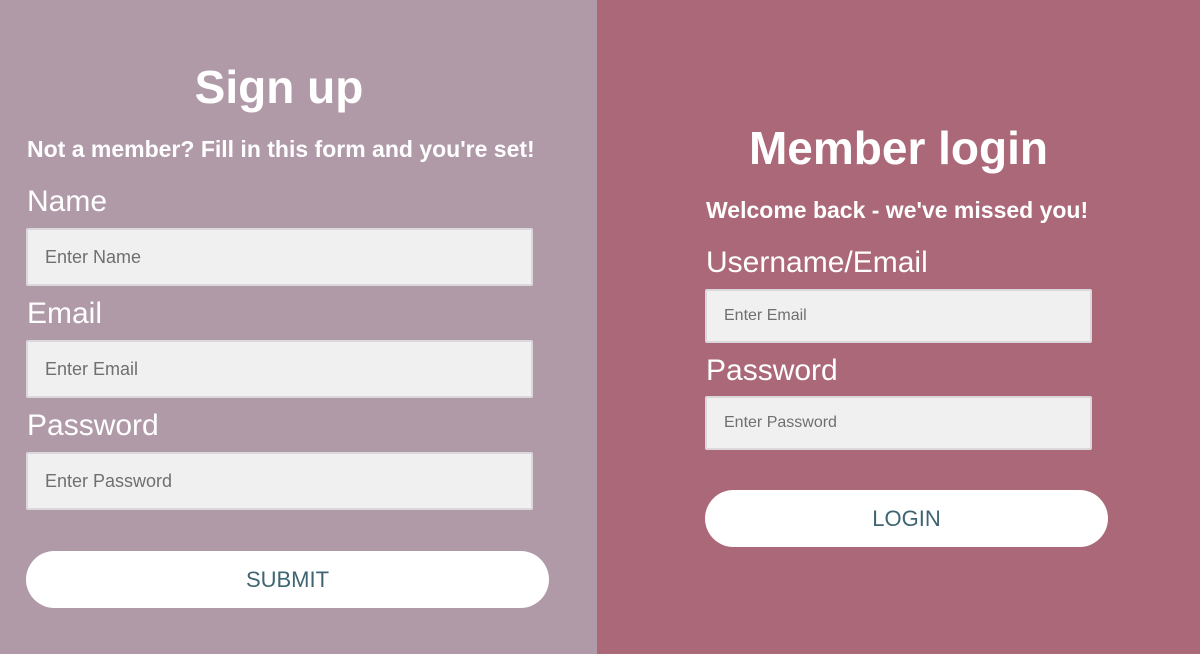 The width and height of the screenshot is (1200, 654). What do you see at coordinates (65, 313) in the screenshot?
I see `signup-email-label: Email` at bounding box center [65, 313].